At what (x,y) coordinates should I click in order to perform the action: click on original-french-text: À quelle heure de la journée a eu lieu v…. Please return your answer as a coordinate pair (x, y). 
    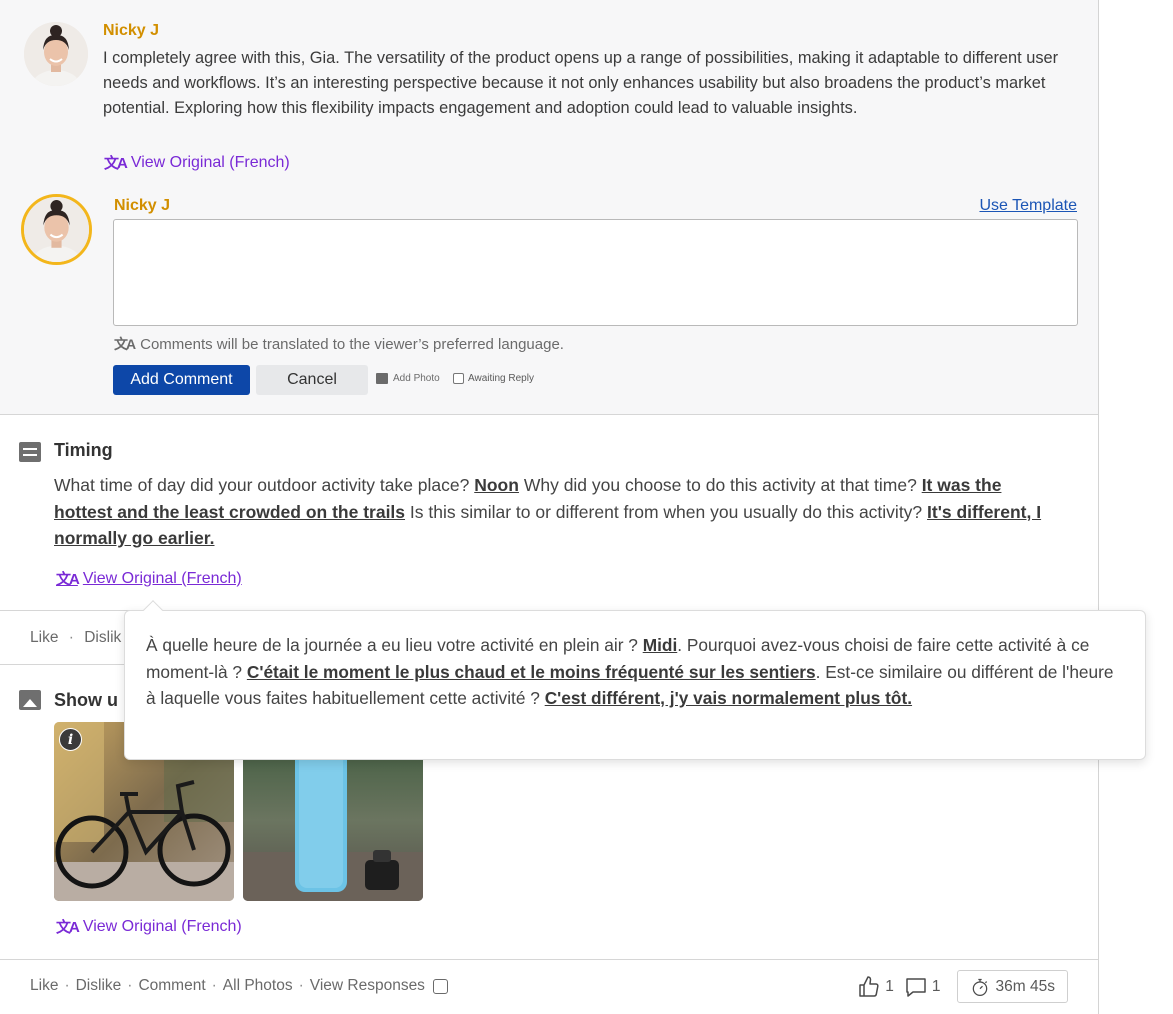
    Looking at the image, I should click on (635, 672).